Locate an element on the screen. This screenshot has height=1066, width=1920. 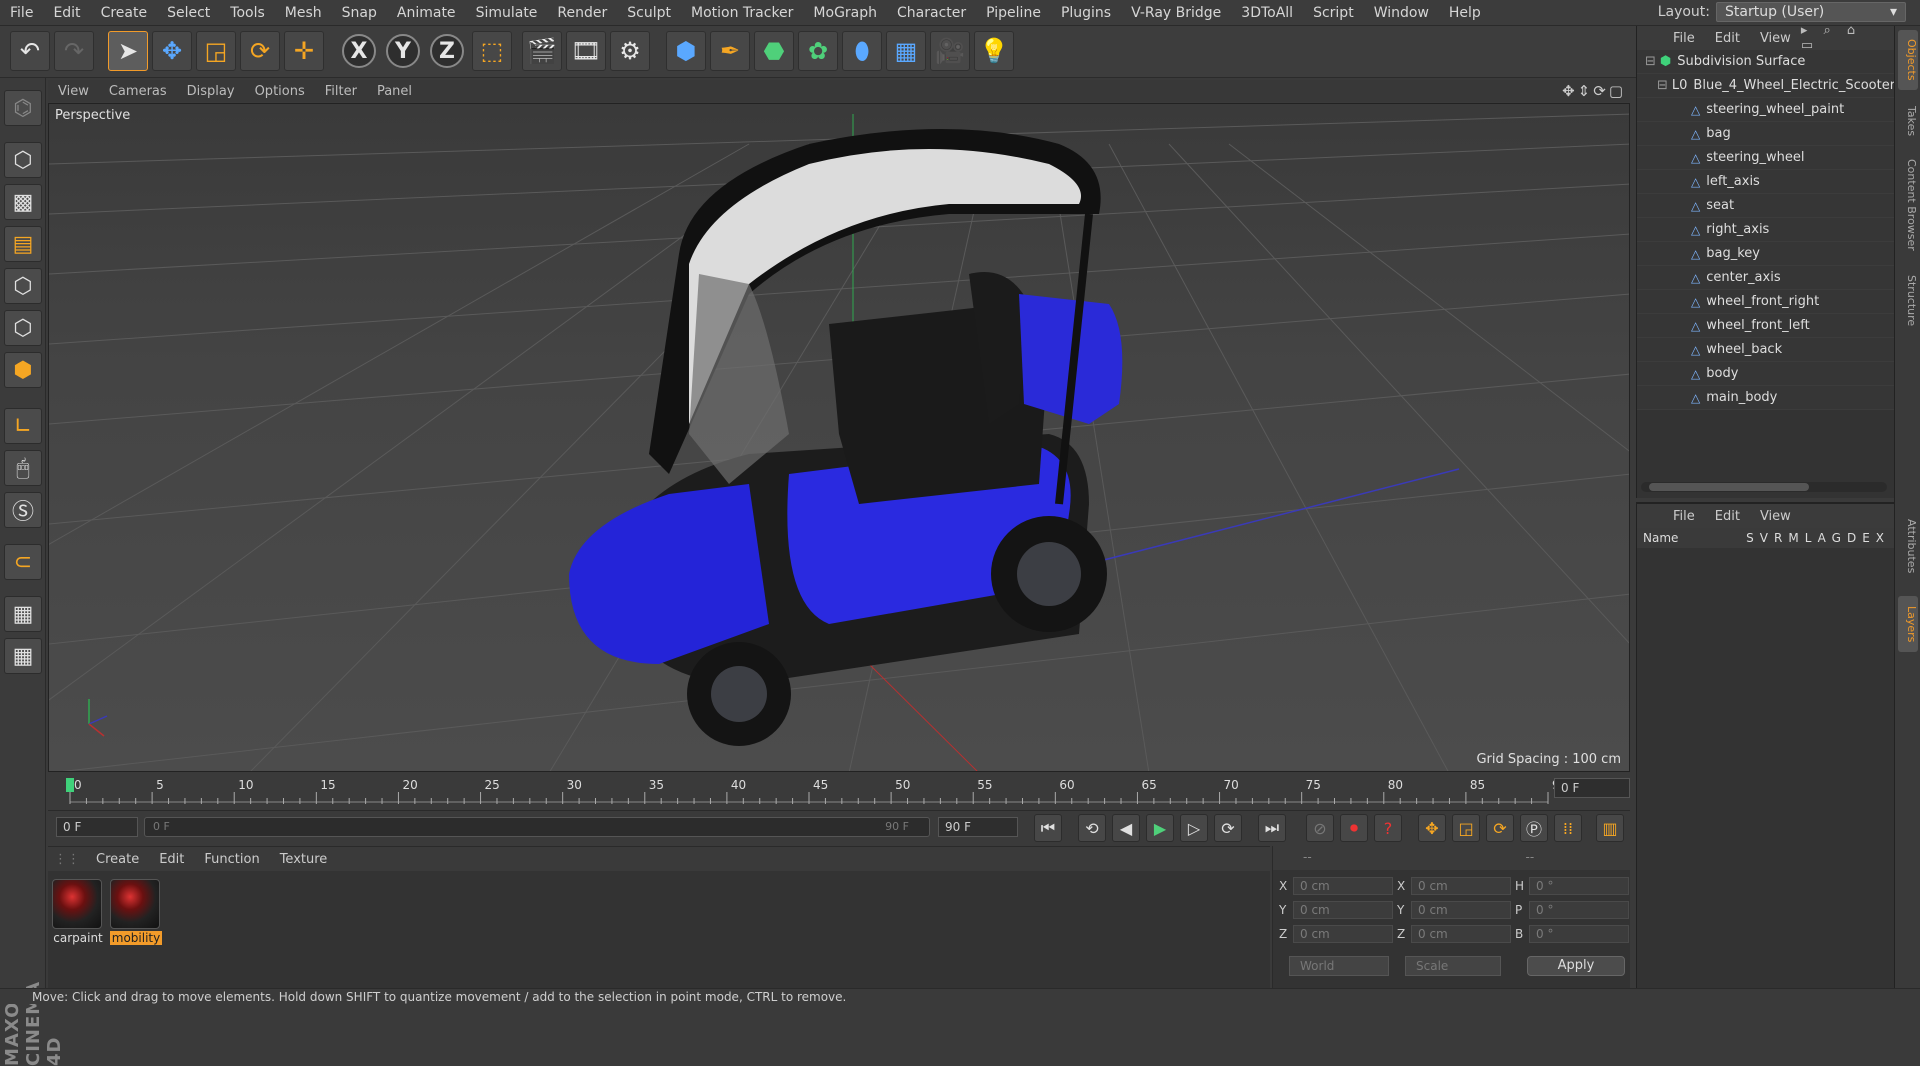
viewport-menu-cameras: Cameras is located at coordinates (138, 91).